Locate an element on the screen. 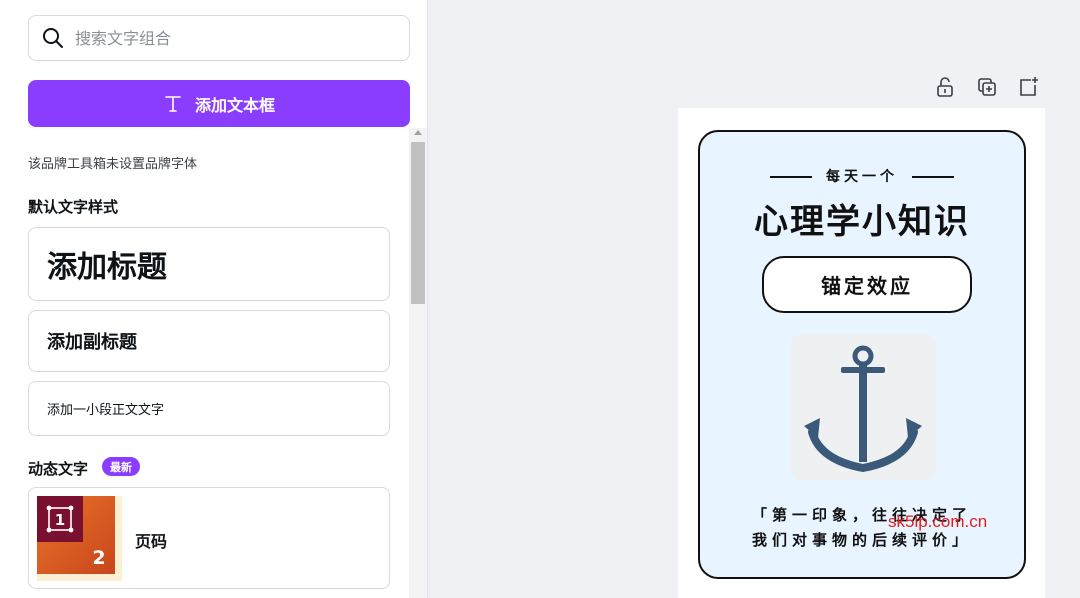 The height and width of the screenshot is (598, 1080). add-body-text-label: 添加一小段正文文字 is located at coordinates (106, 410).